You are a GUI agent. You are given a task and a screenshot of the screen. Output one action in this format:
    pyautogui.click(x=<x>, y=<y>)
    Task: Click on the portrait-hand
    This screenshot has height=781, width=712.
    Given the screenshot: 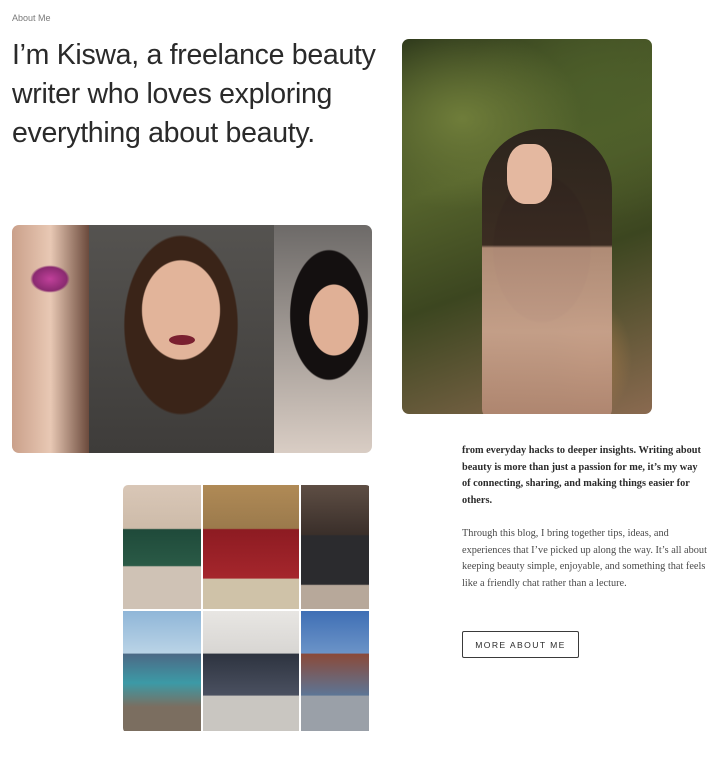 What is the action you would take?
    pyautogui.click(x=529, y=174)
    